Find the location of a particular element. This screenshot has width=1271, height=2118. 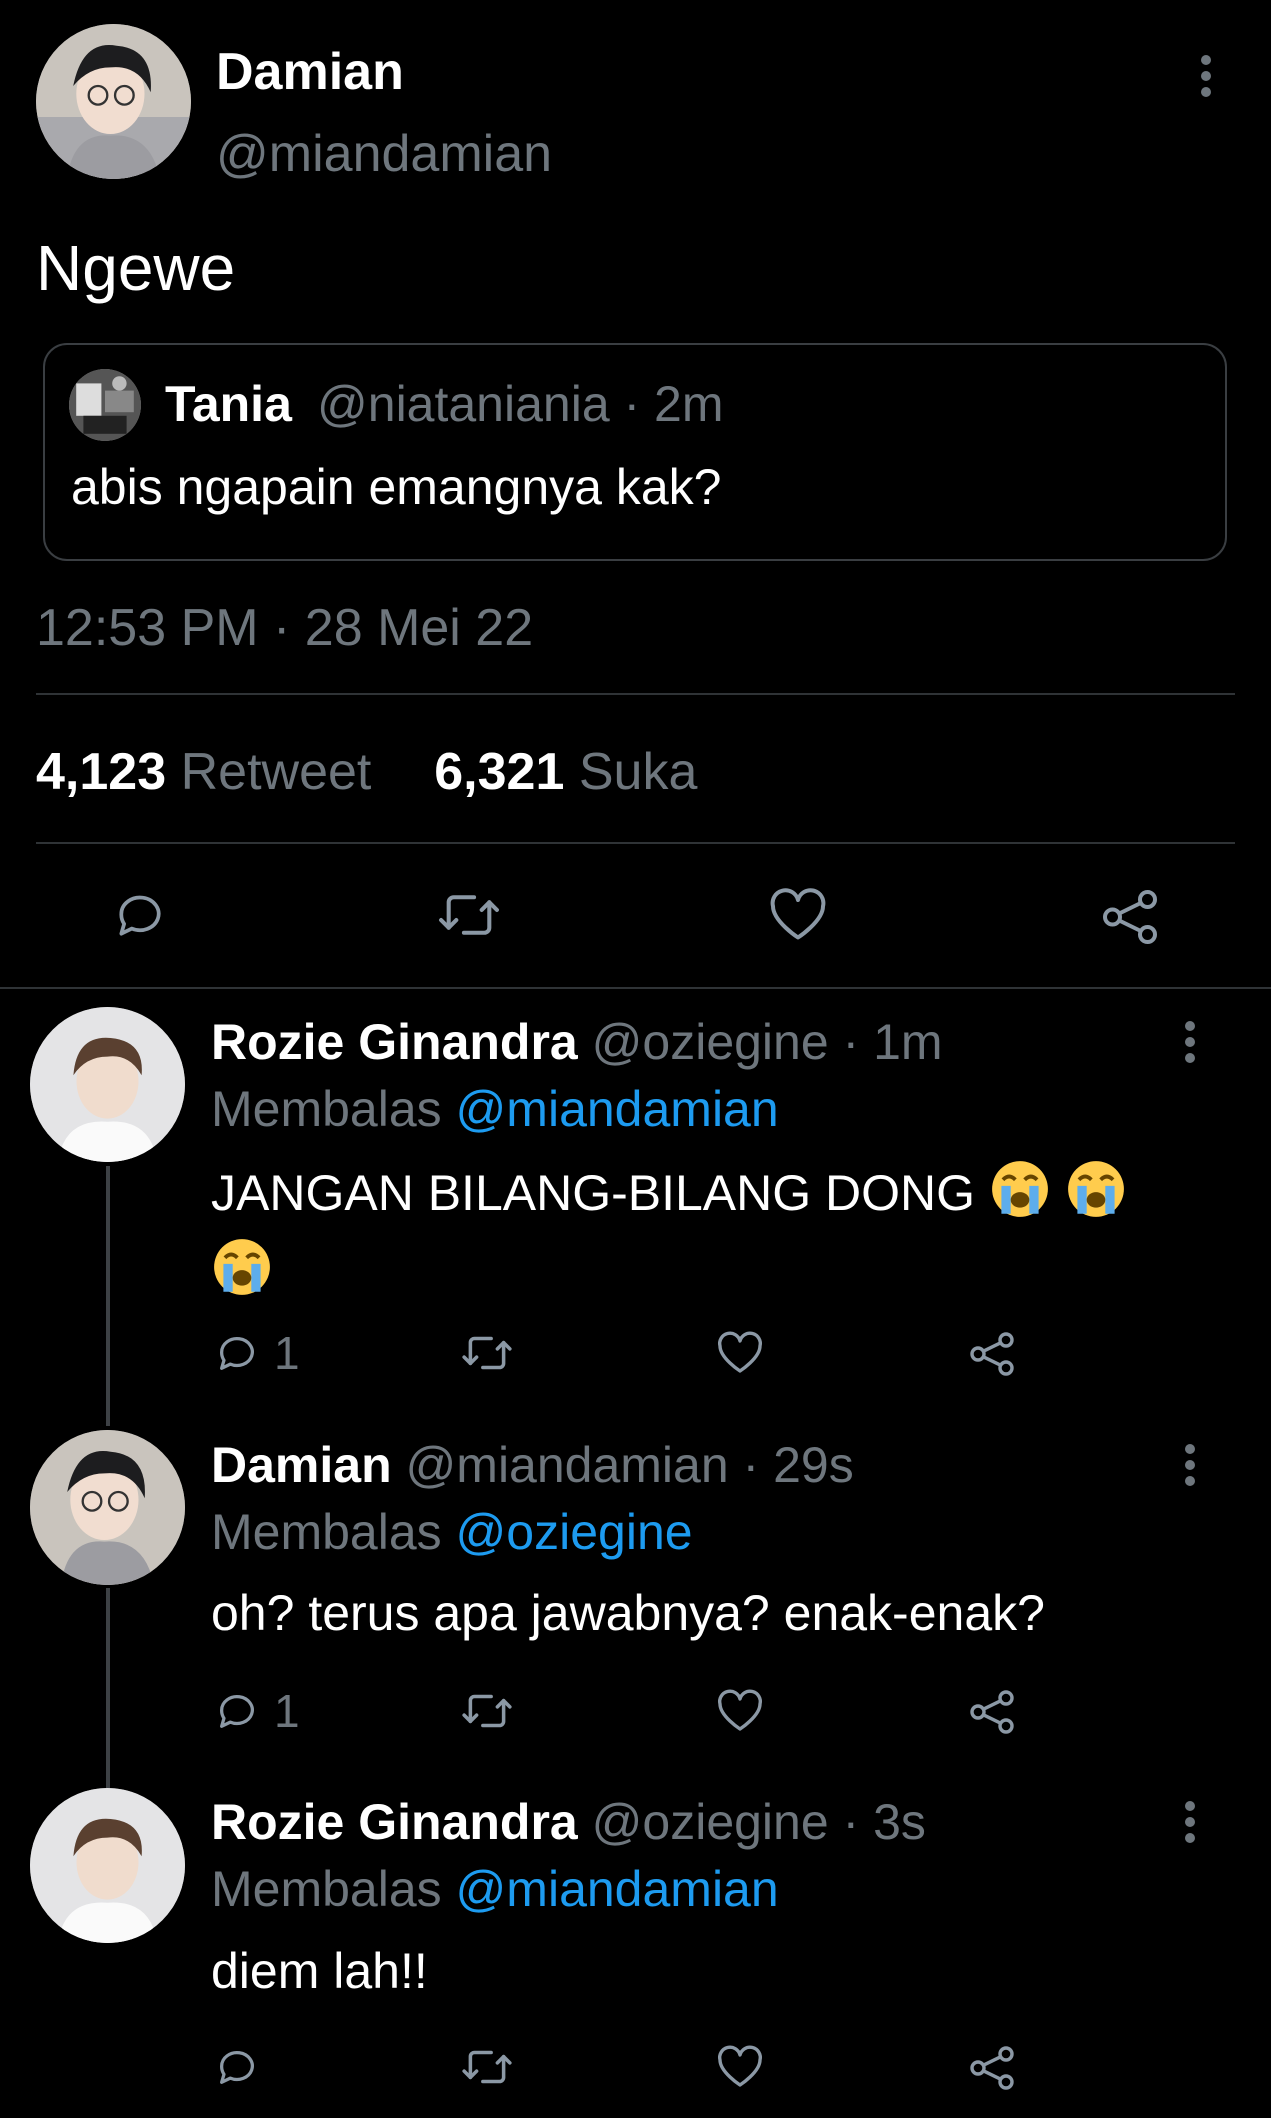

reply-author-name: Damian is located at coordinates (301, 1465).